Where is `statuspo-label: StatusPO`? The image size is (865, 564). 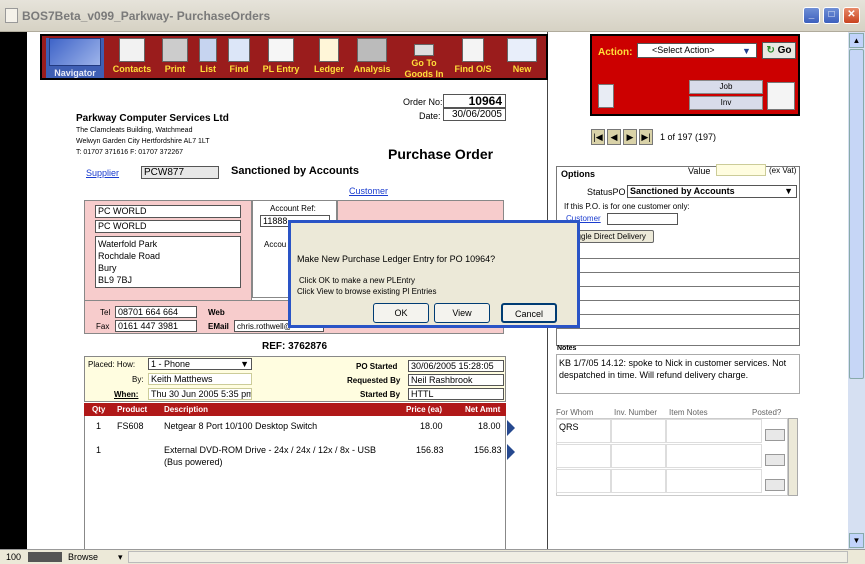
statuspo-label: StatusPO is located at coordinates (606, 192).